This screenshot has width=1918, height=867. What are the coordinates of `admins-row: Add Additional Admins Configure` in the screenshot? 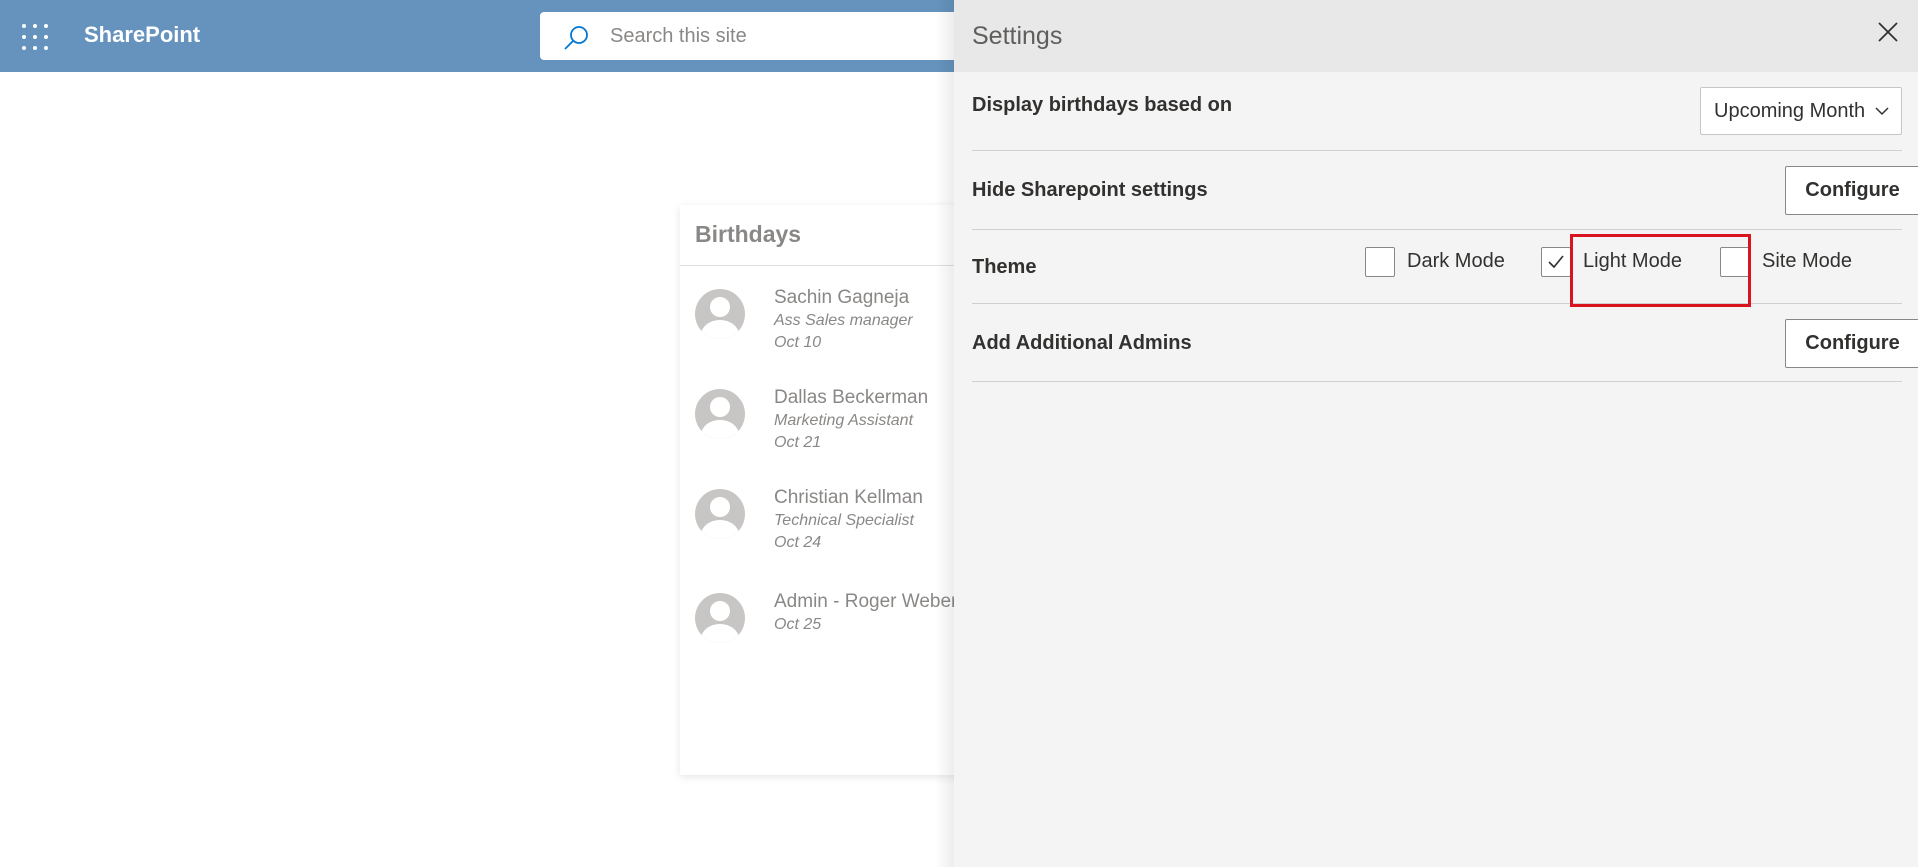 It's located at (1445, 343).